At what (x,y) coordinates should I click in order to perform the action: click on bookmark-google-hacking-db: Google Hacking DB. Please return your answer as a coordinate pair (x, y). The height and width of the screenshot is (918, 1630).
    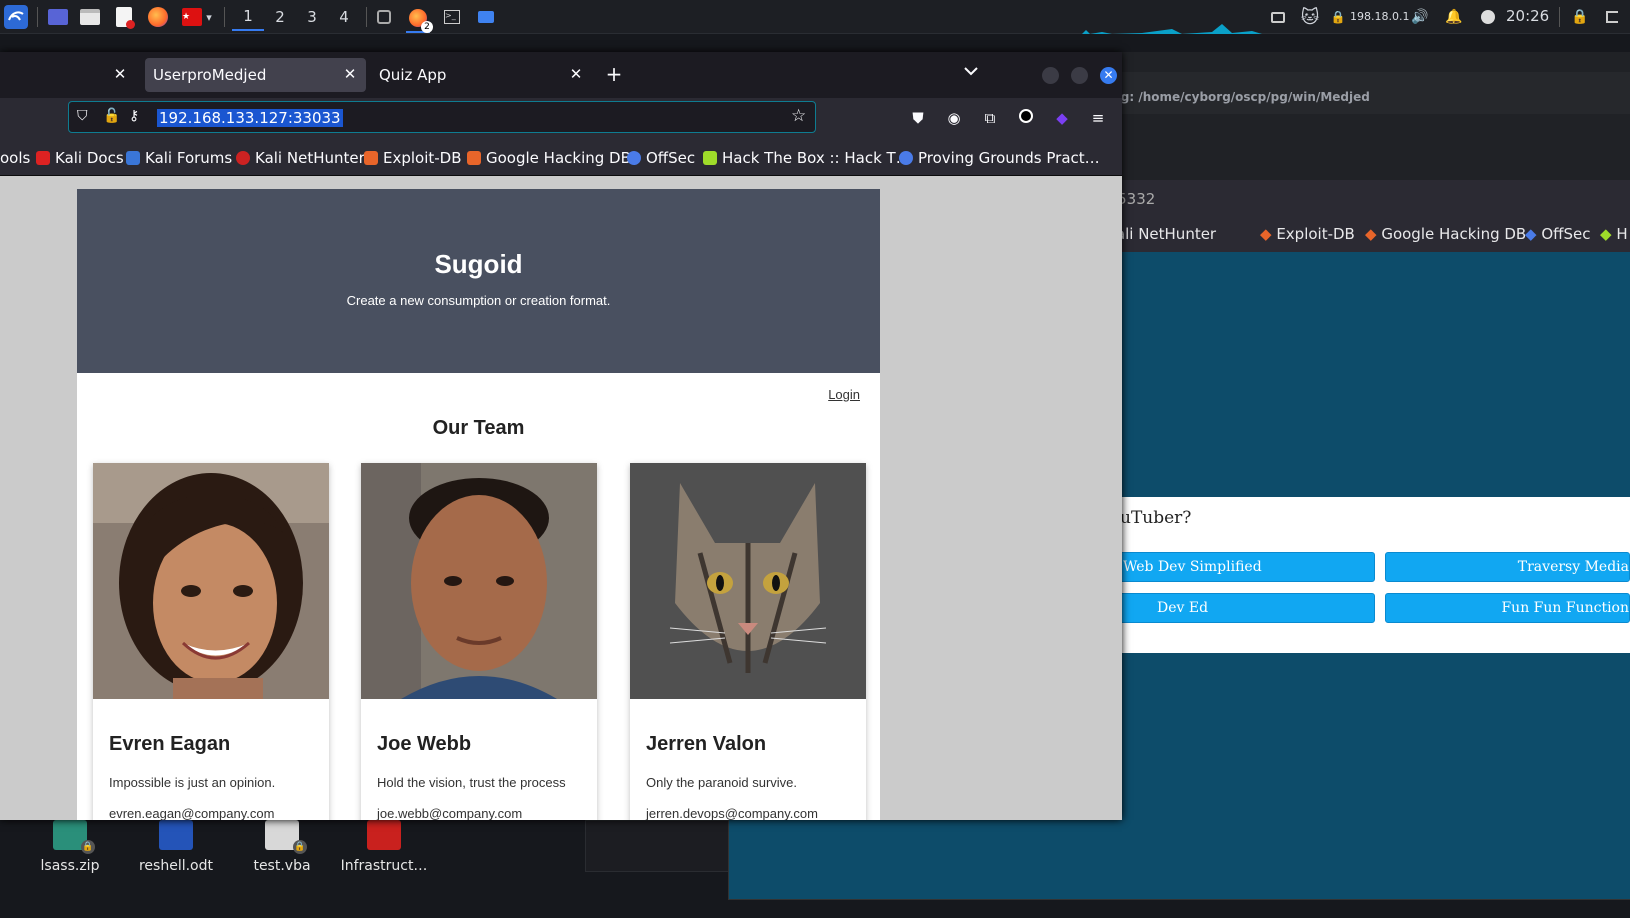
    Looking at the image, I should click on (549, 158).